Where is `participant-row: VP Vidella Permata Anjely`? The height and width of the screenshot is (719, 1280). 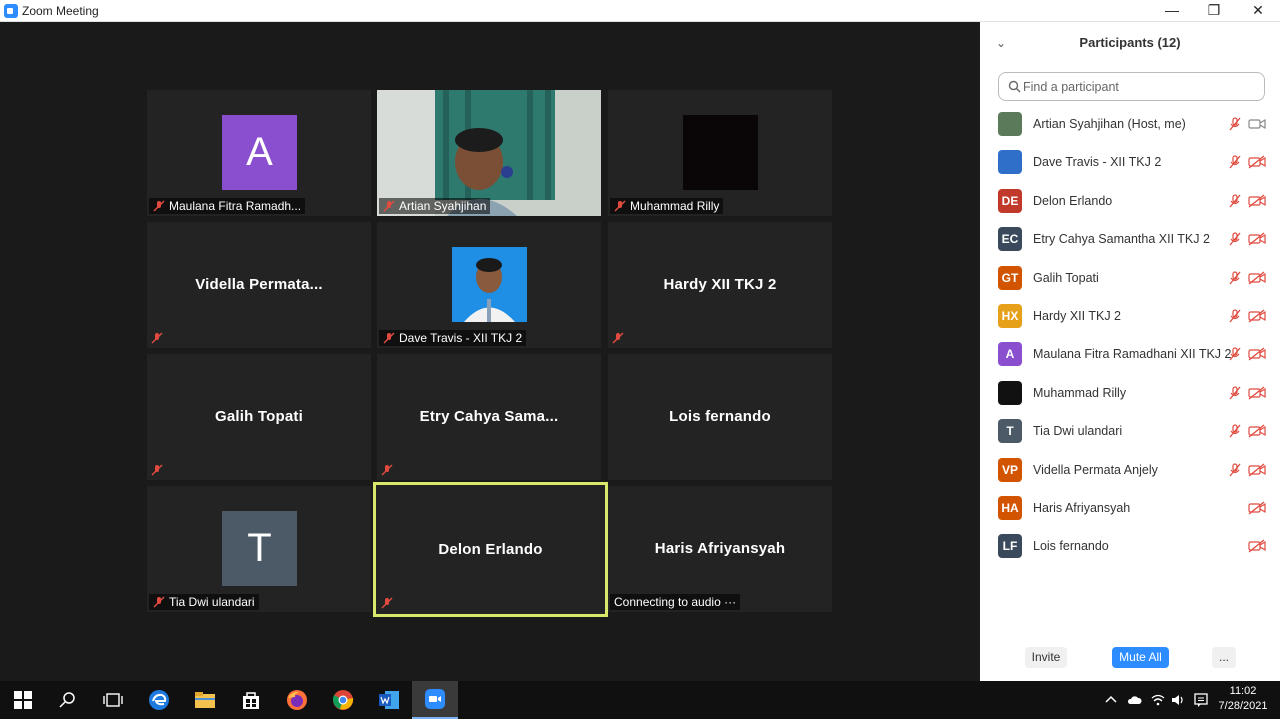
participant-row: VP Vidella Permata Anjely is located at coordinates (1130, 470).